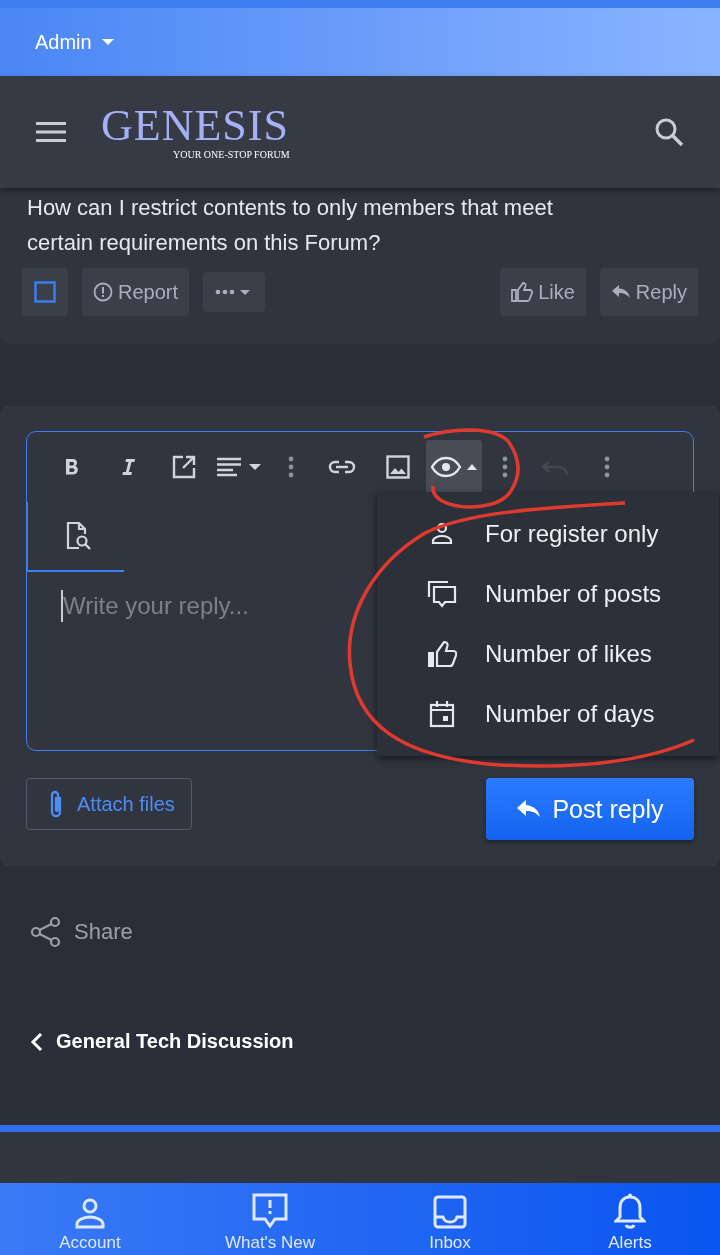  What do you see at coordinates (450, 1212) in the screenshot?
I see `inbox-tray-icon` at bounding box center [450, 1212].